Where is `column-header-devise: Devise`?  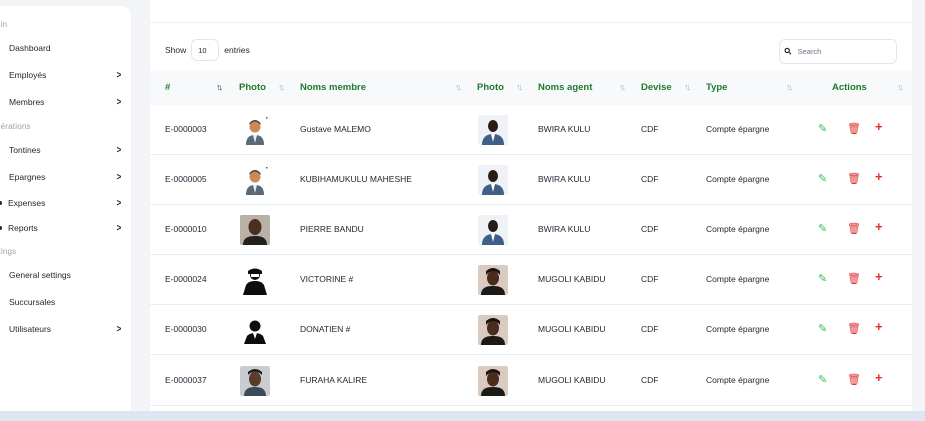 column-header-devise: Devise is located at coordinates (656, 87).